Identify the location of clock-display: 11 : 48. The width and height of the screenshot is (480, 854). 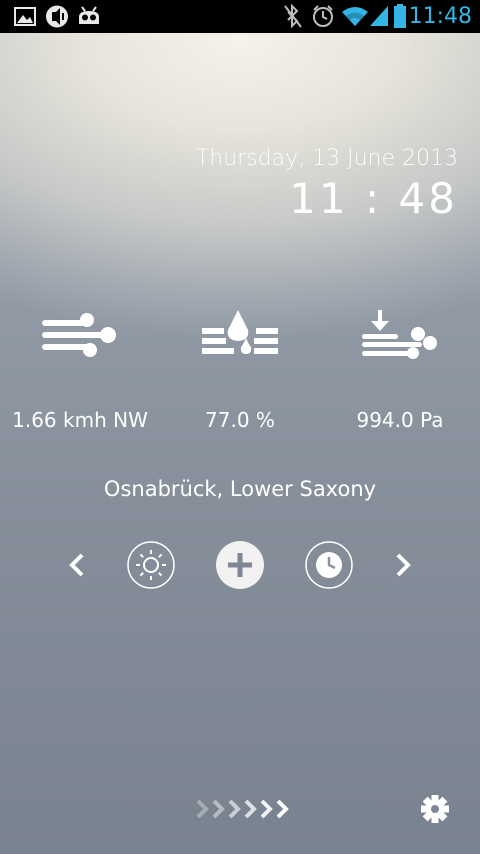
(373, 198).